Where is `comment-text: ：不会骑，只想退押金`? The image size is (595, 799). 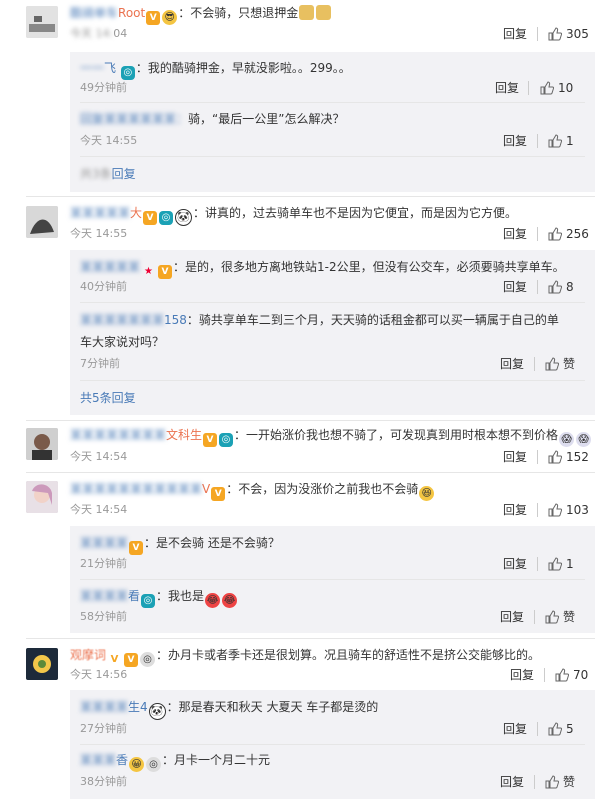 comment-text: ：不会骑，只想退押金 is located at coordinates (238, 13).